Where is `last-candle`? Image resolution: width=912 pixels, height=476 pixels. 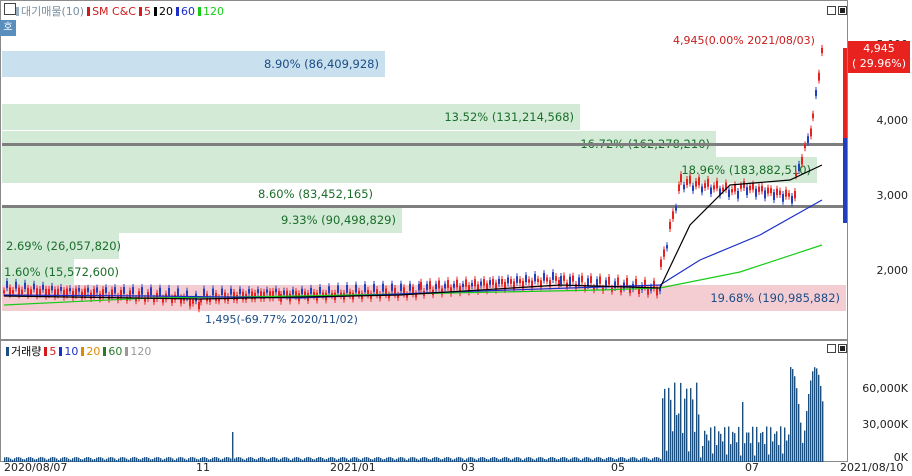
last-candle is located at coordinates (845, 93).